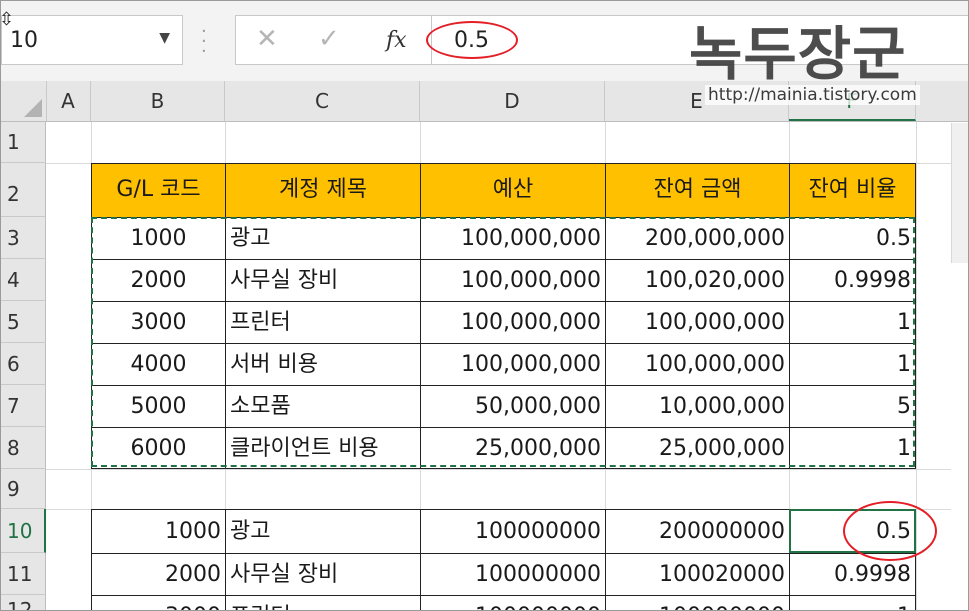 This screenshot has height=611, width=969. Describe the element at coordinates (323, 406) in the screenshot. I see `table1-cell: 소모품` at that location.